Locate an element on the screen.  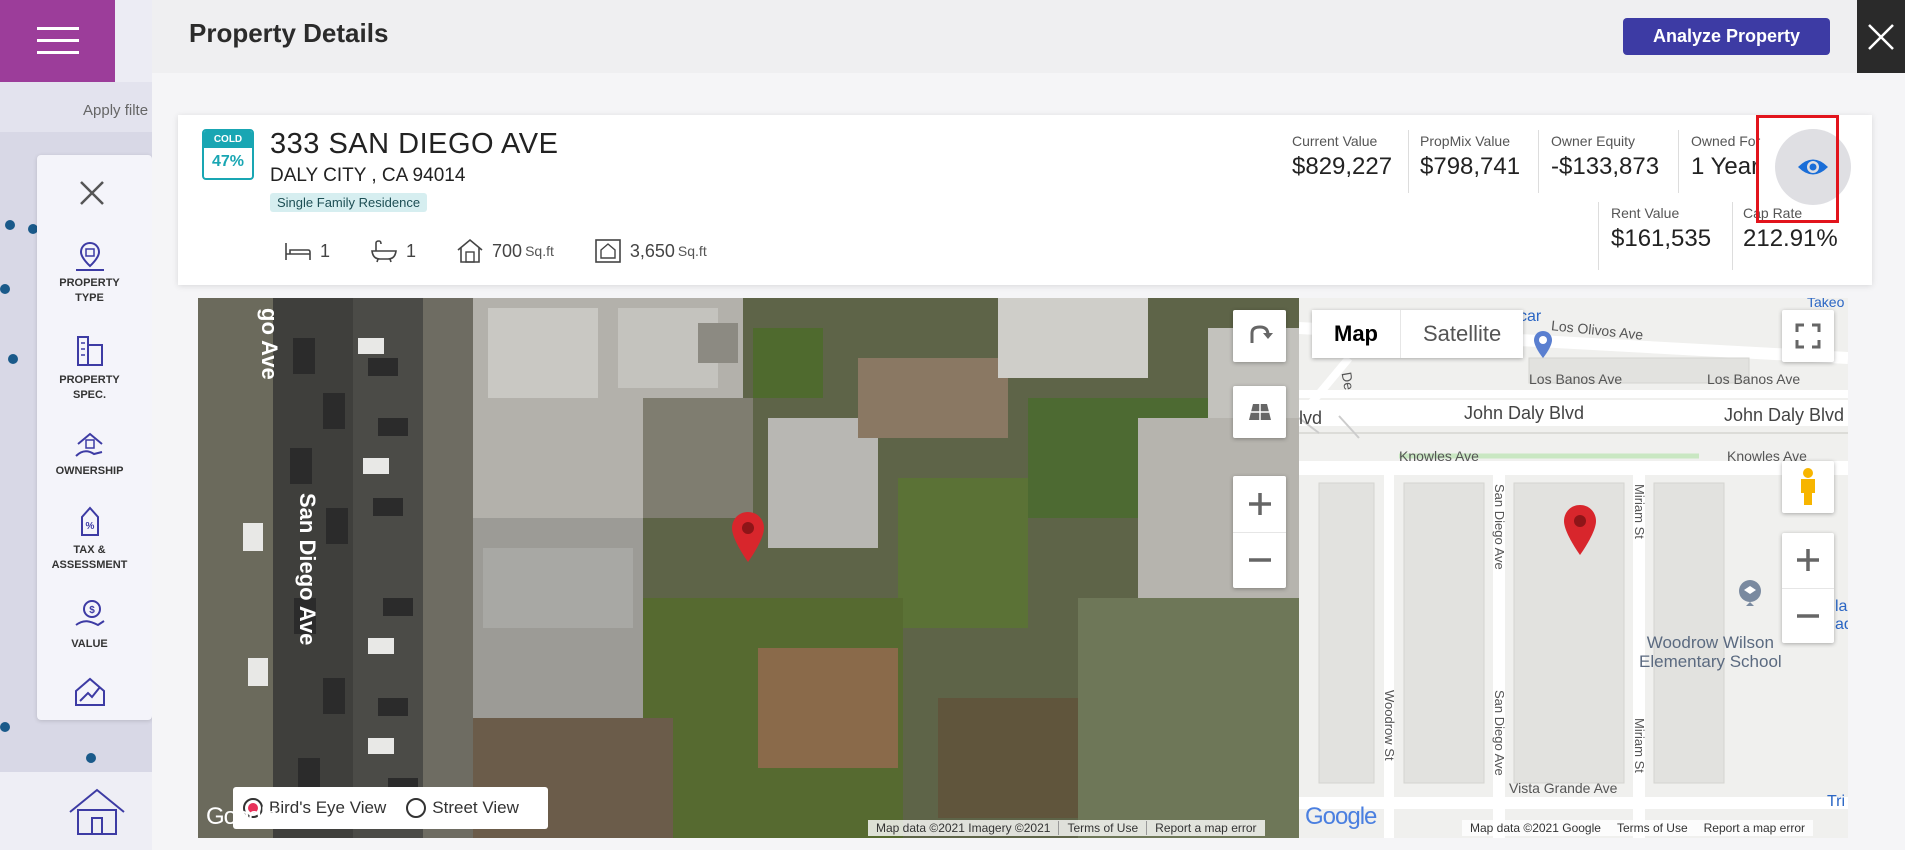
badge-score: 47% is located at coordinates (228, 161).